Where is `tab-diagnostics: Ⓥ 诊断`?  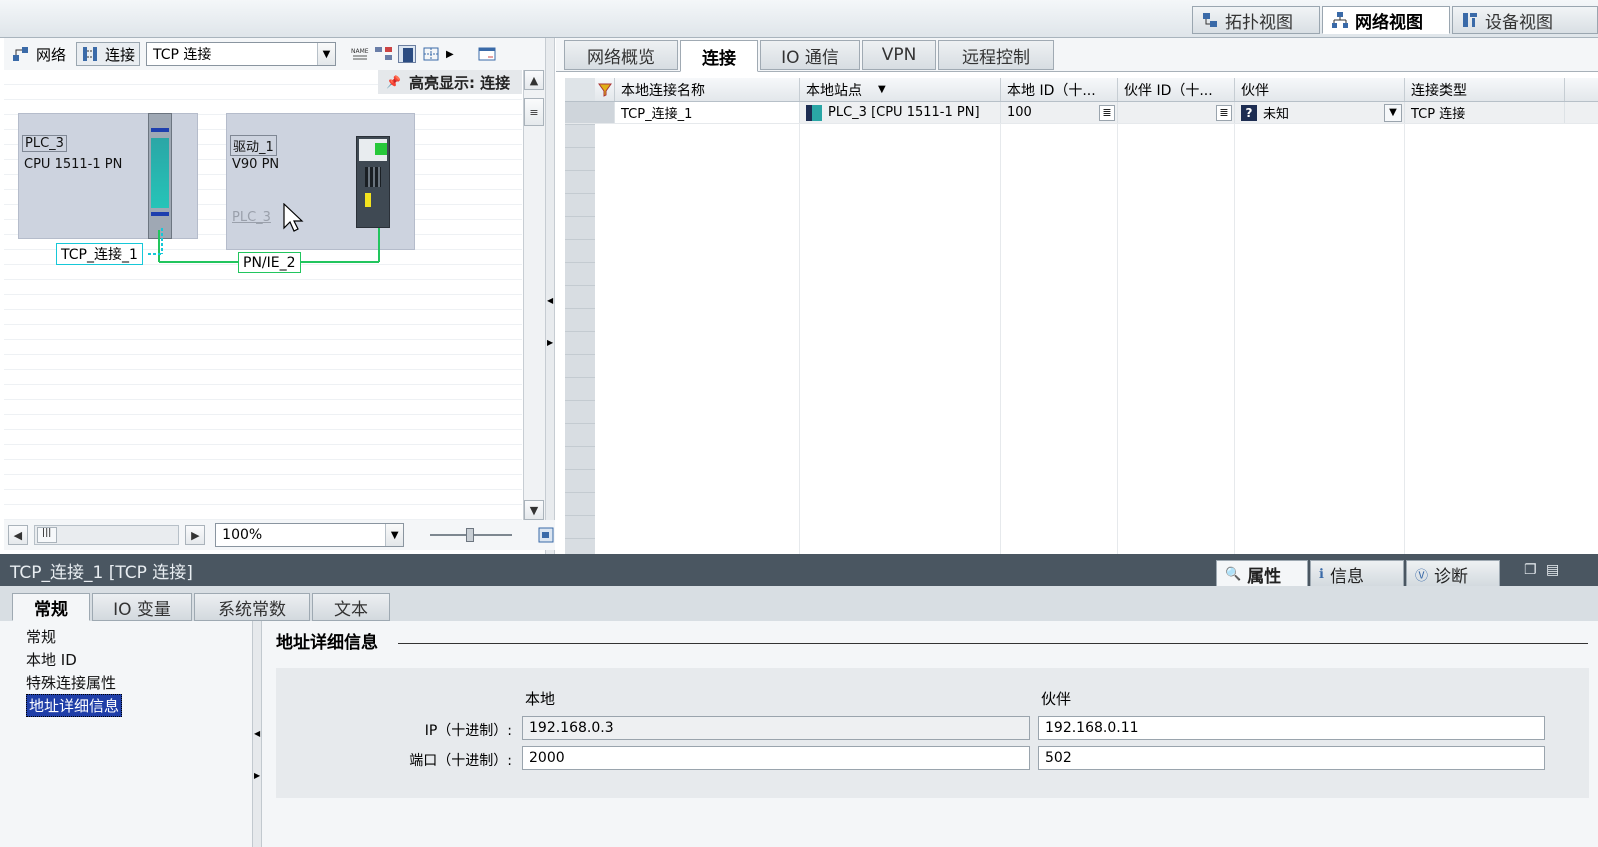
tab-diagnostics: Ⓥ 诊断 is located at coordinates (1453, 574).